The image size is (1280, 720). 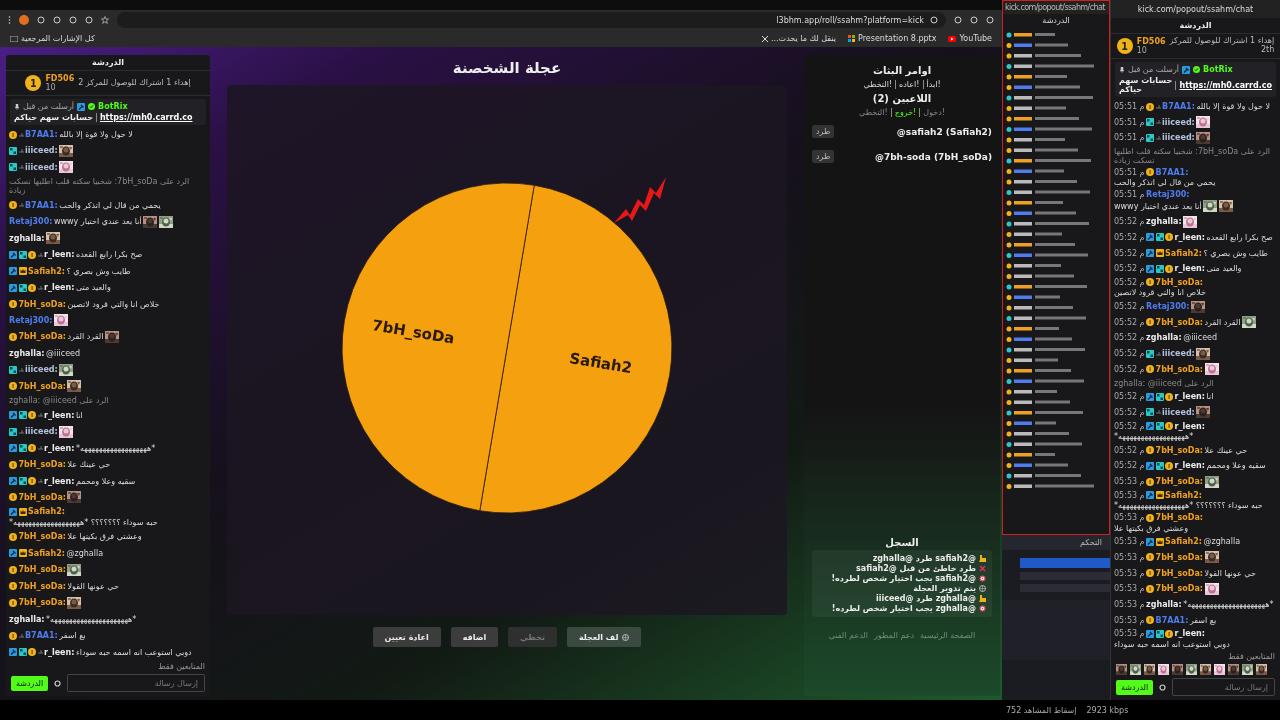 I want to click on chat-message: سقيه وعلا ومحمم, so click(x=1236, y=466).